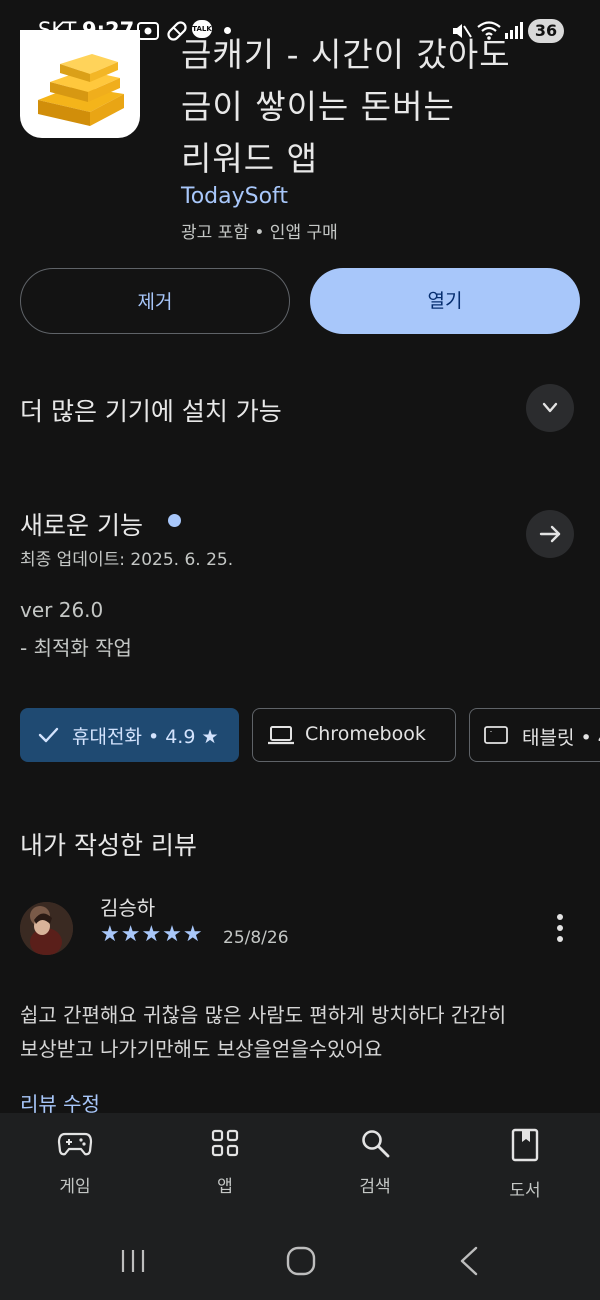 This screenshot has width=600, height=1300. I want to click on chip-tablet: 태블릿 • 4, so click(534, 735).